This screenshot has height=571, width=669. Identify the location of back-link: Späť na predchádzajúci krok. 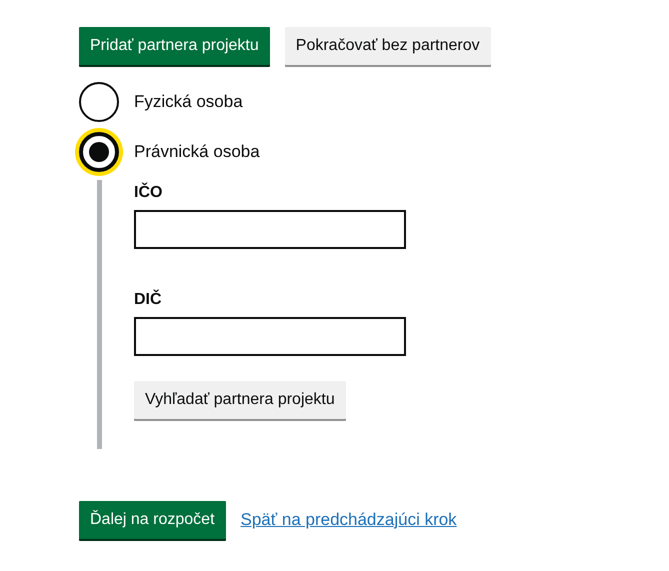
(348, 520).